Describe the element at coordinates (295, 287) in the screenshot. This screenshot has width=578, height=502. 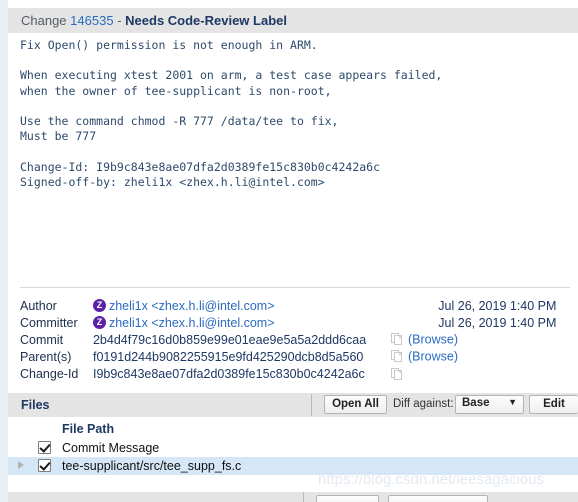
I see `metadata-divider` at that location.